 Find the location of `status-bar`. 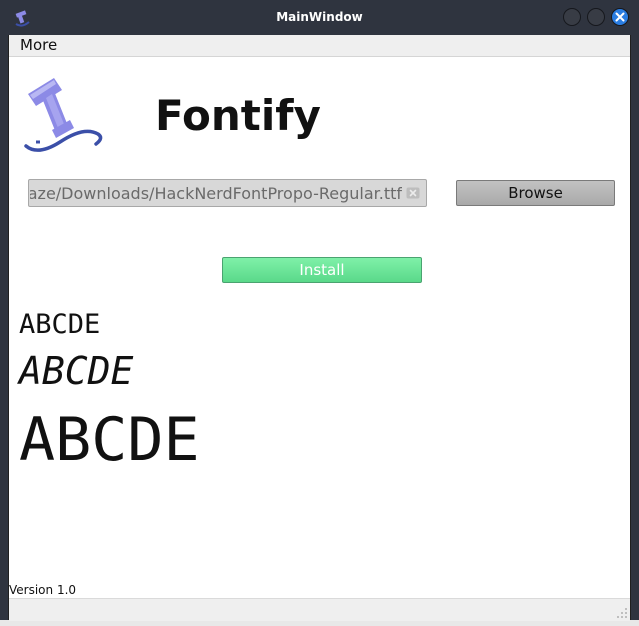

status-bar is located at coordinates (319, 609).